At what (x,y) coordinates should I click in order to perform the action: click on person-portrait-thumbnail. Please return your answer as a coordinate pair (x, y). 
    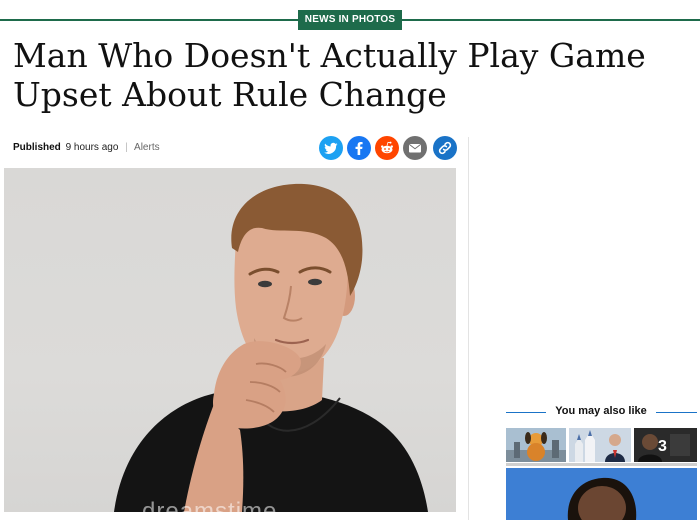
    Looking at the image, I should click on (601, 494).